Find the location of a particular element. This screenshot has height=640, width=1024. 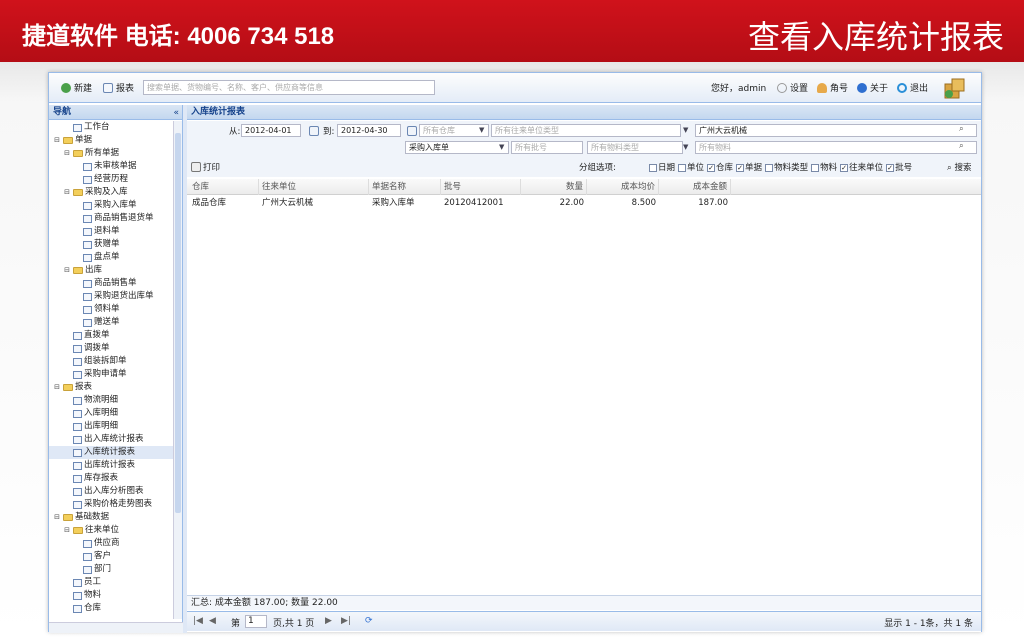

partner-type-select: 所有往来单位类型 is located at coordinates (586, 130).